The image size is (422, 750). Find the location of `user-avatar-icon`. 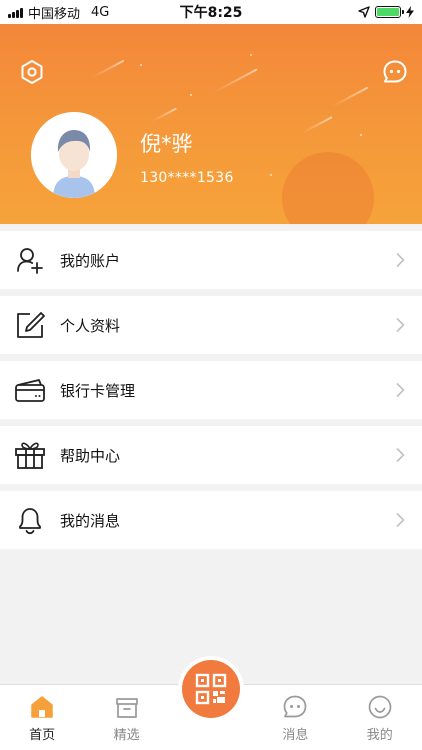

user-avatar-icon is located at coordinates (74, 155).